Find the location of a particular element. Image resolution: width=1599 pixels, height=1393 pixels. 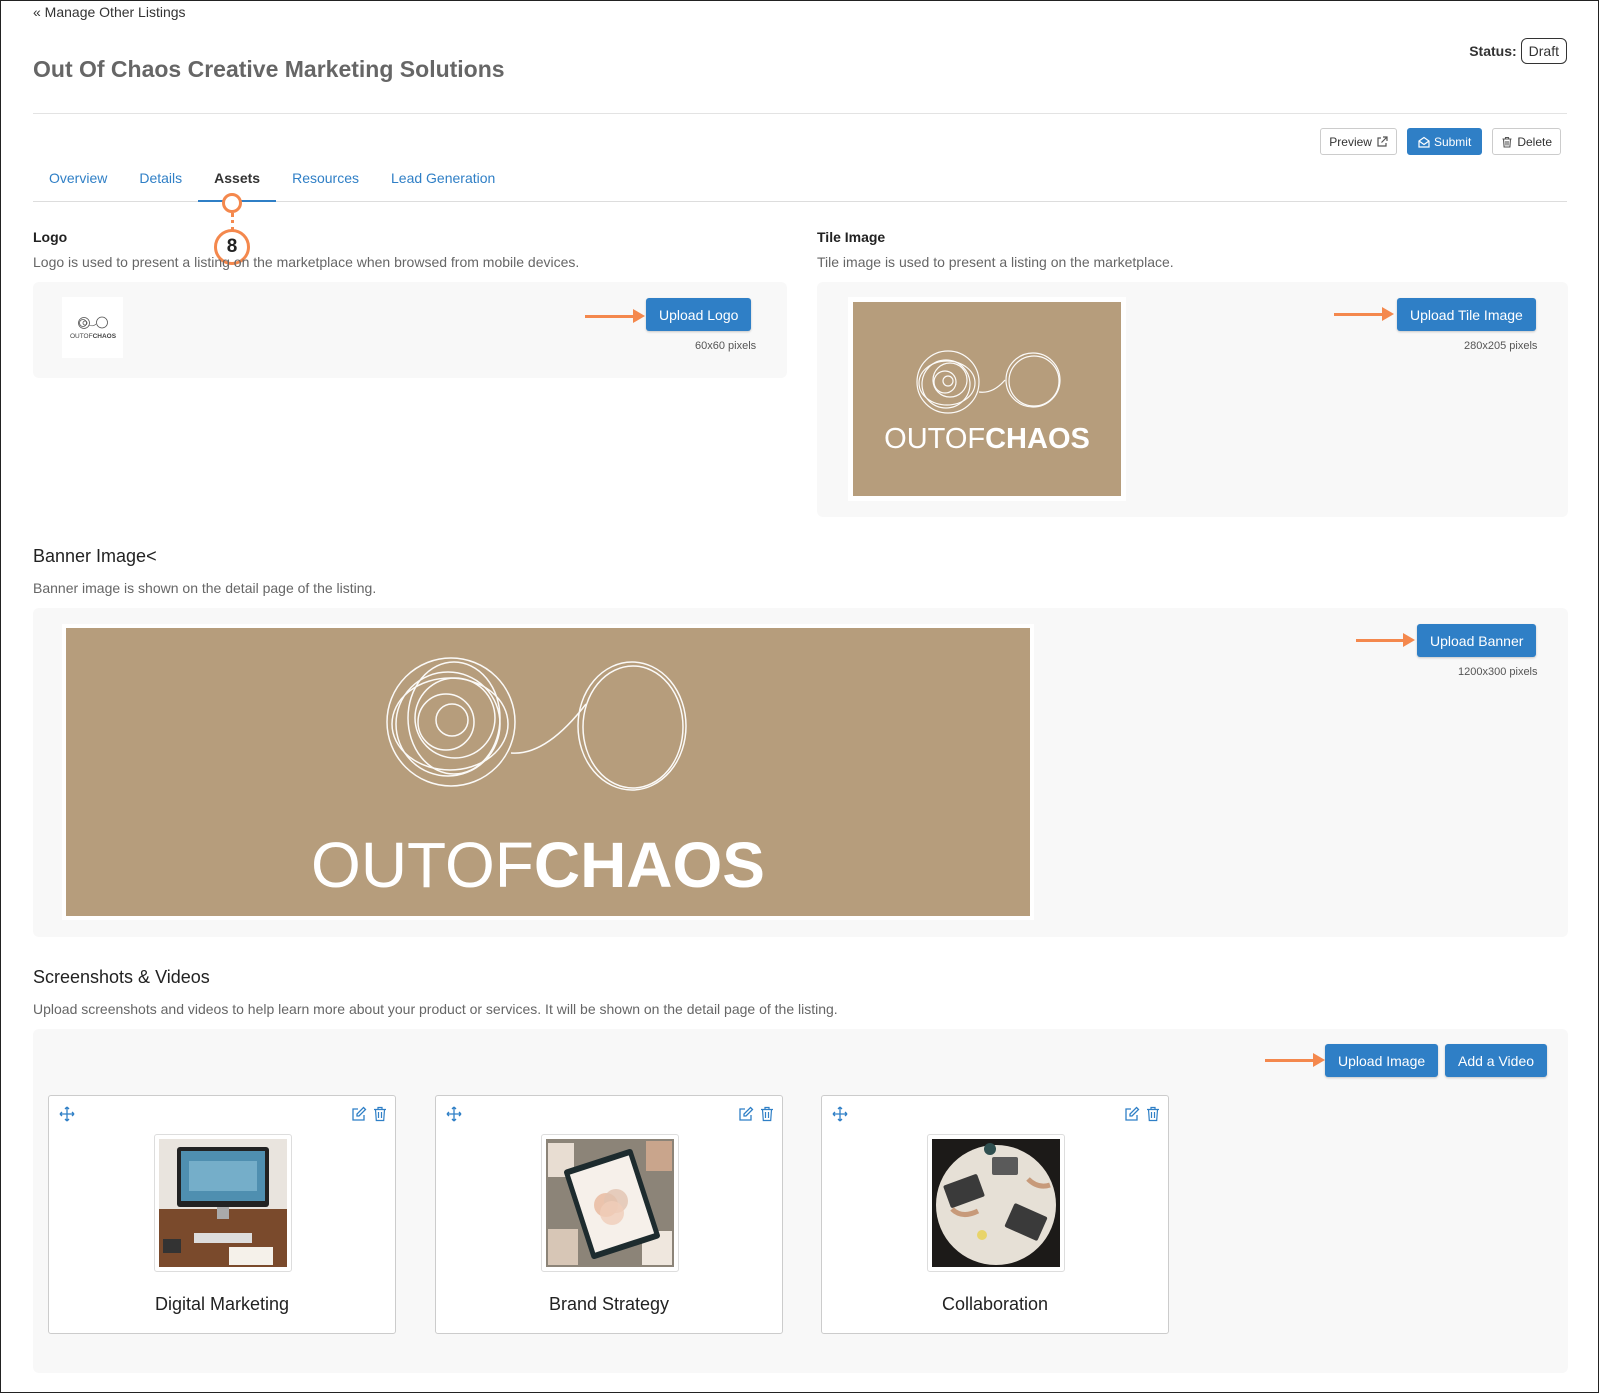

logo-preview: OUTOFCHAOS is located at coordinates (92, 327).